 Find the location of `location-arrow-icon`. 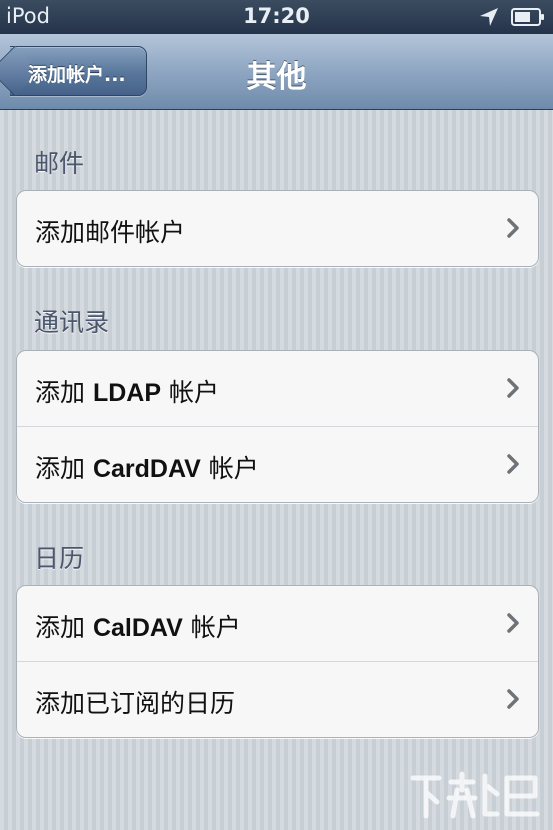

location-arrow-icon is located at coordinates (489, 17).